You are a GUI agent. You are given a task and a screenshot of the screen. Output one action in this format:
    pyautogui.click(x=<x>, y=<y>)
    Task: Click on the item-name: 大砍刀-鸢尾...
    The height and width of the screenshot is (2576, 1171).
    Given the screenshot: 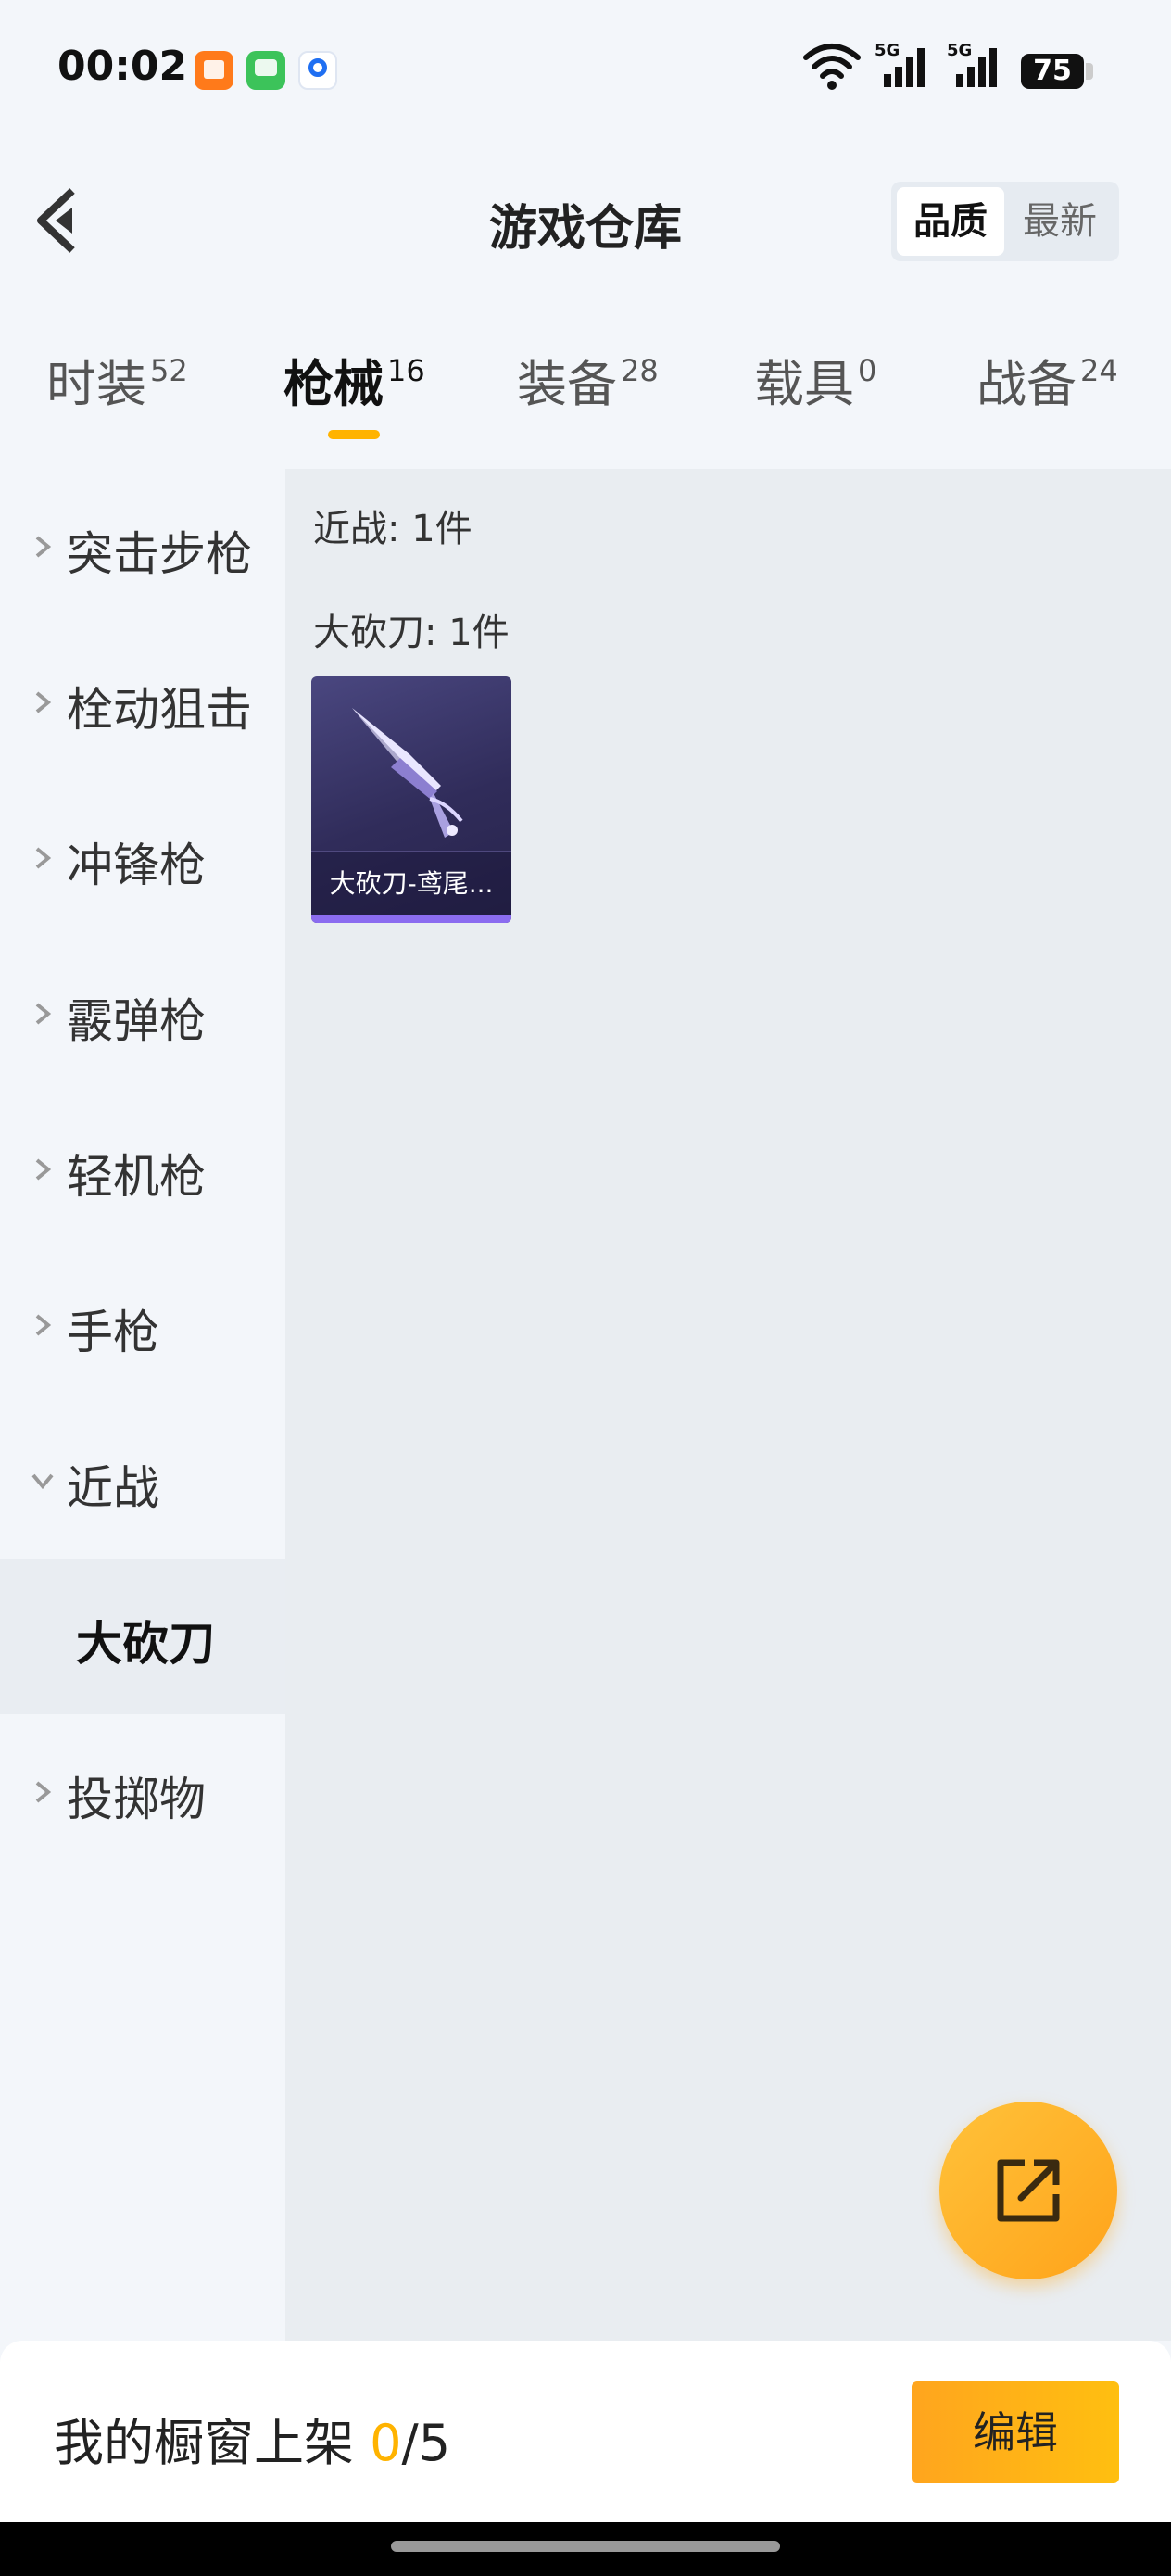 What is the action you would take?
    pyautogui.click(x=411, y=883)
    